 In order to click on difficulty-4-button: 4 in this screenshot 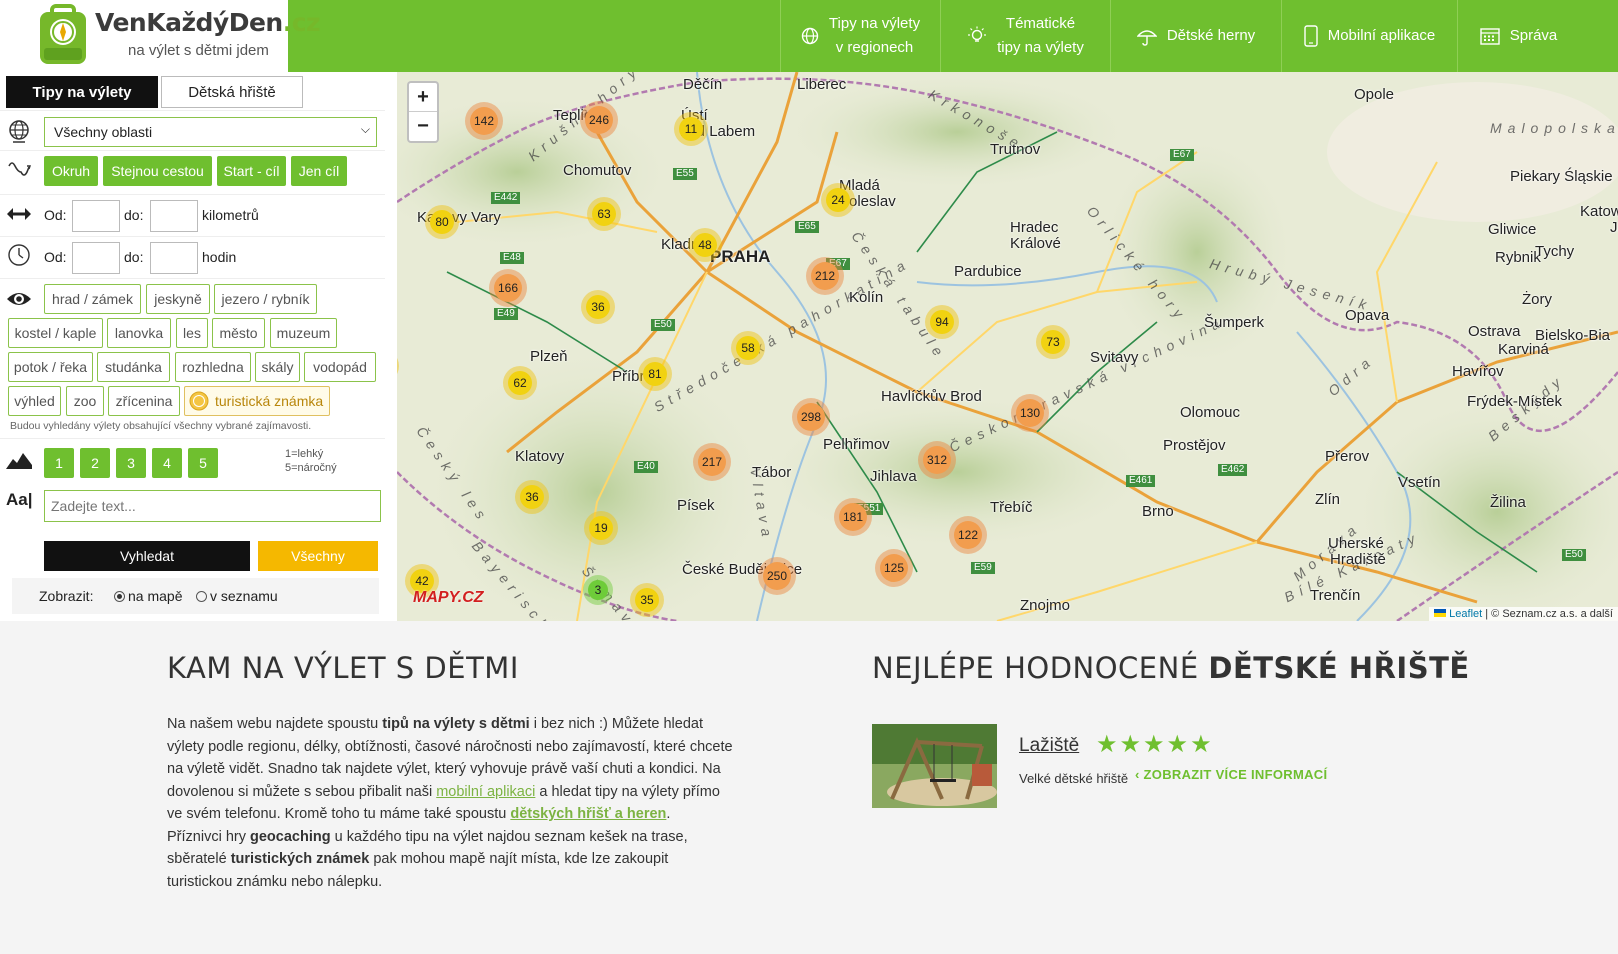, I will do `click(167, 463)`.